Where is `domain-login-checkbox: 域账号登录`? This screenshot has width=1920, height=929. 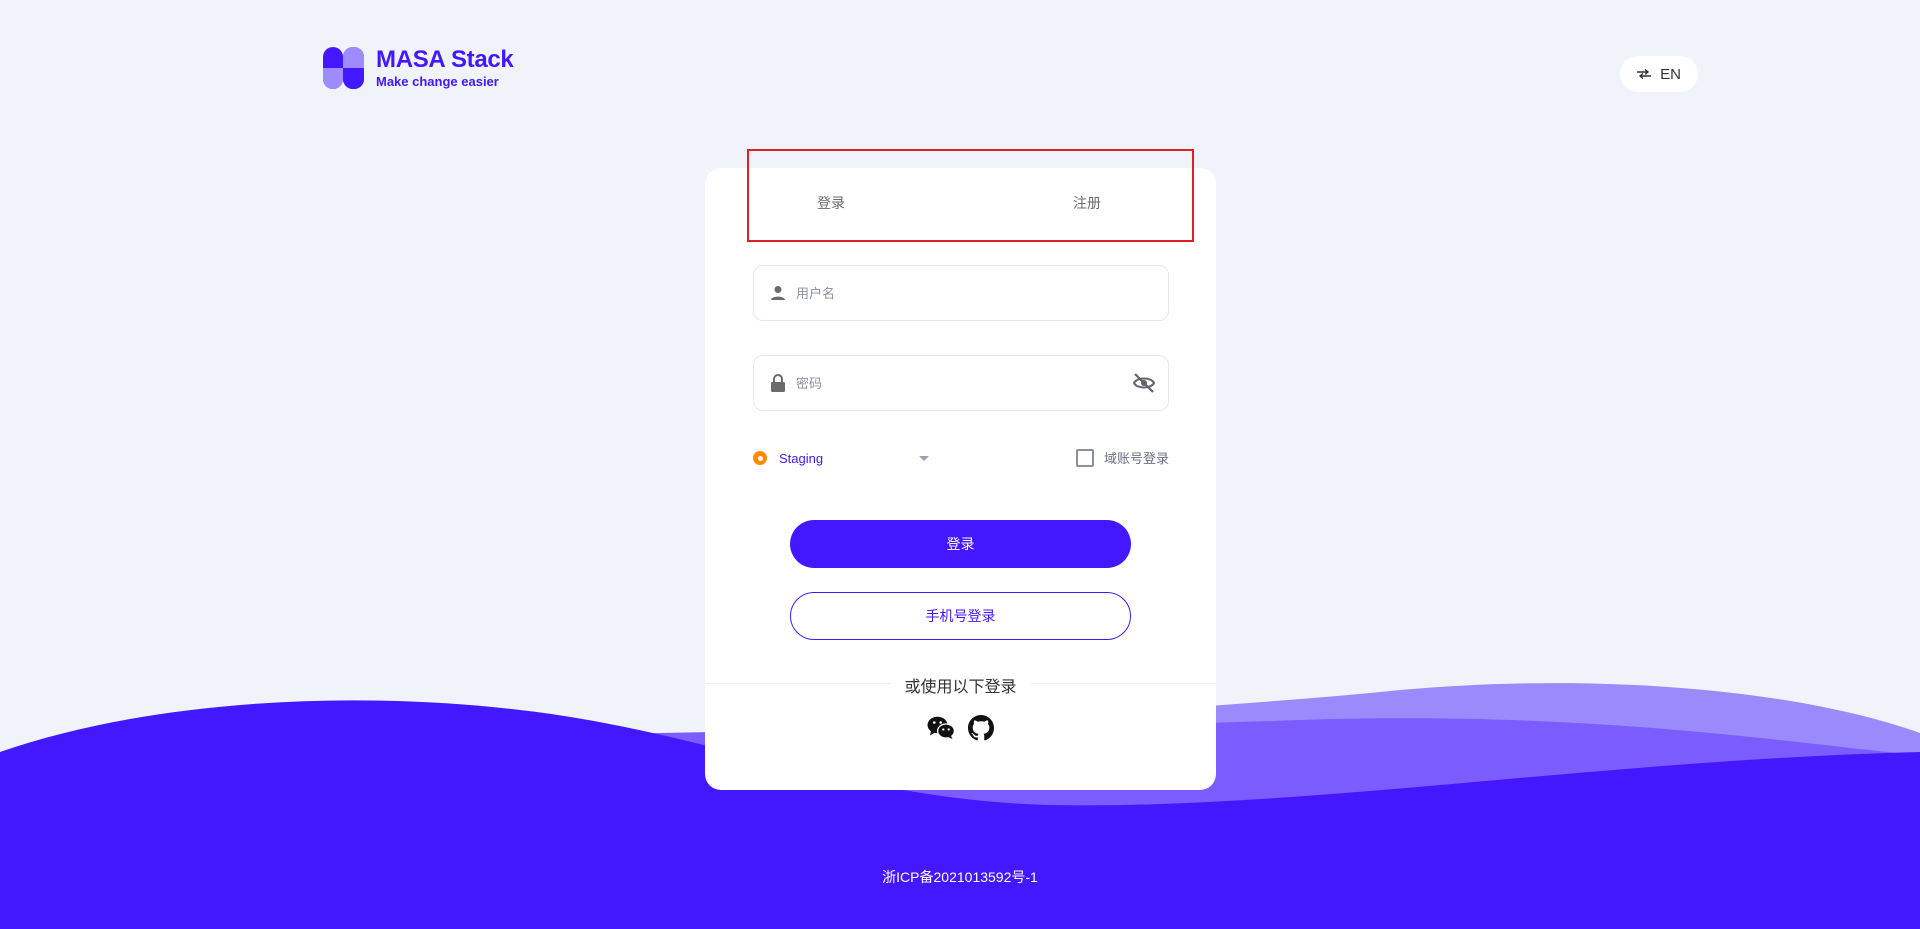 domain-login-checkbox: 域账号登录 is located at coordinates (1122, 457).